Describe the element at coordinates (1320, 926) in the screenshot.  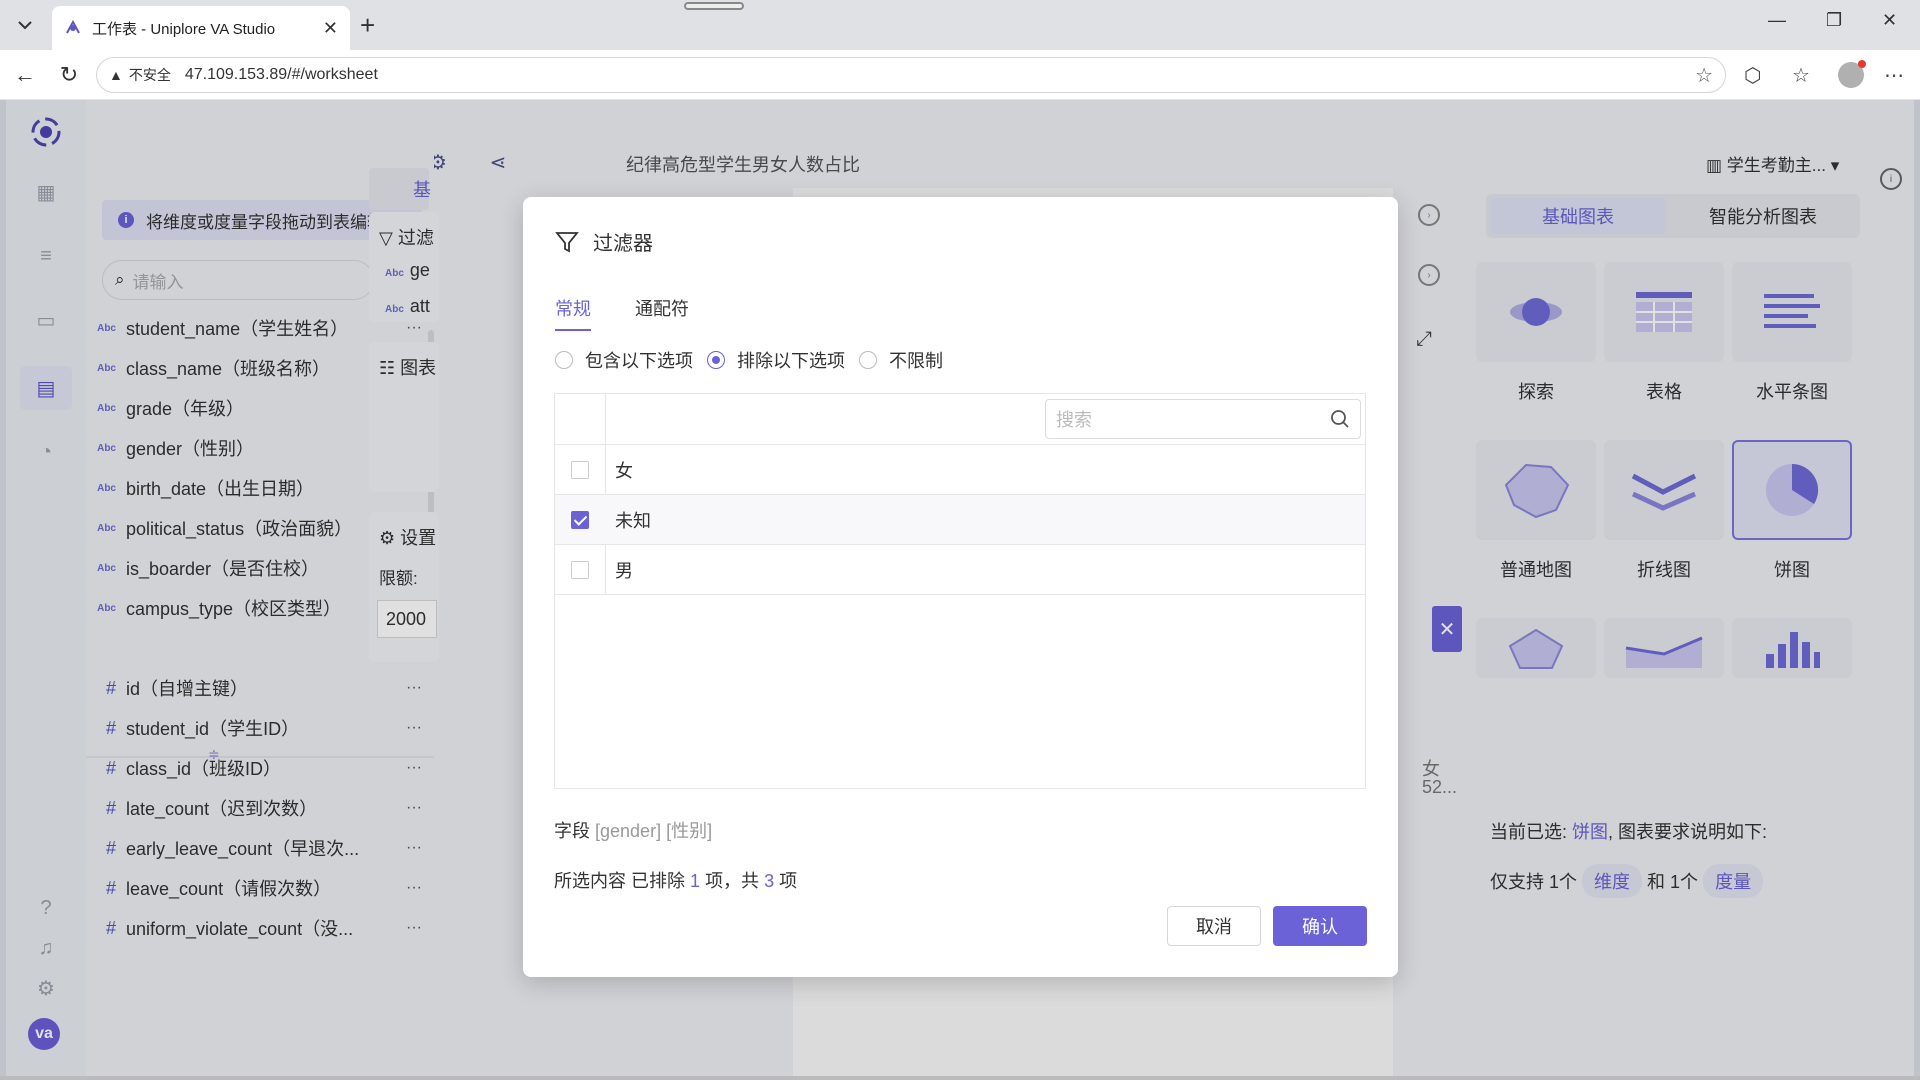
I see `confirm-button: 确认` at that location.